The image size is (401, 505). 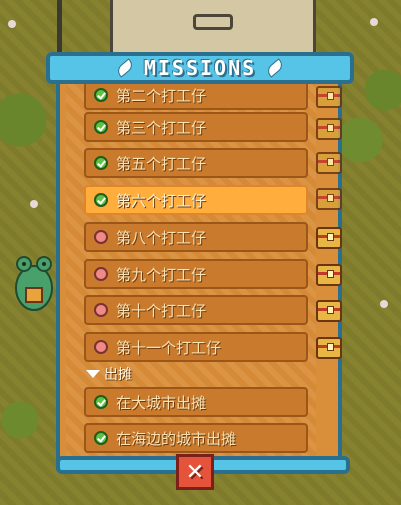 I want to click on mission-row-selected: 第六个打工仔, so click(x=196, y=200).